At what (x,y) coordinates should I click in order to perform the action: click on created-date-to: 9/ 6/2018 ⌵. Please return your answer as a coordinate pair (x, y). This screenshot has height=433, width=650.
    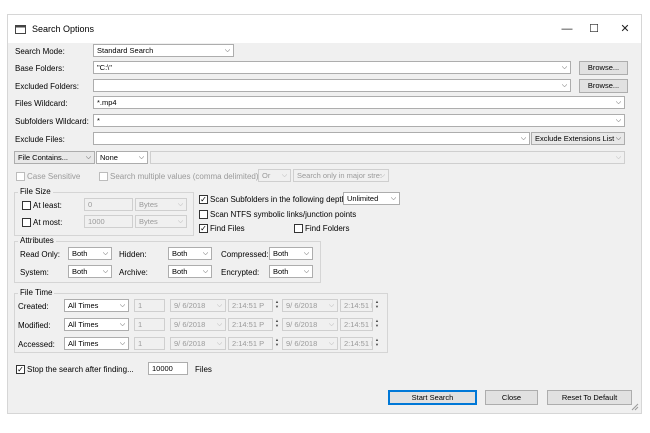
    Looking at the image, I should click on (310, 305).